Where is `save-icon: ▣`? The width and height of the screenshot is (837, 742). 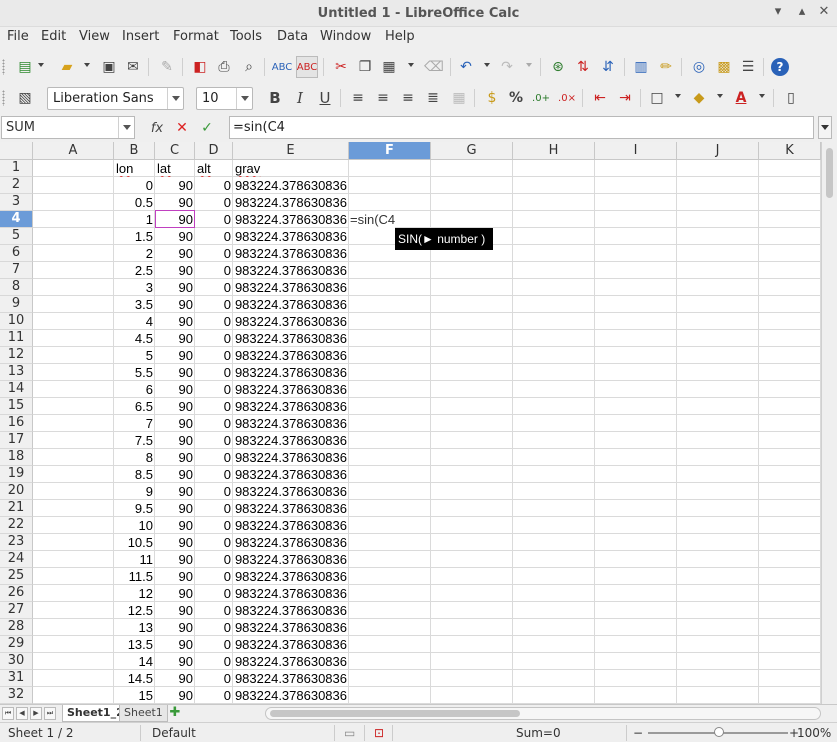
save-icon: ▣ is located at coordinates (109, 67).